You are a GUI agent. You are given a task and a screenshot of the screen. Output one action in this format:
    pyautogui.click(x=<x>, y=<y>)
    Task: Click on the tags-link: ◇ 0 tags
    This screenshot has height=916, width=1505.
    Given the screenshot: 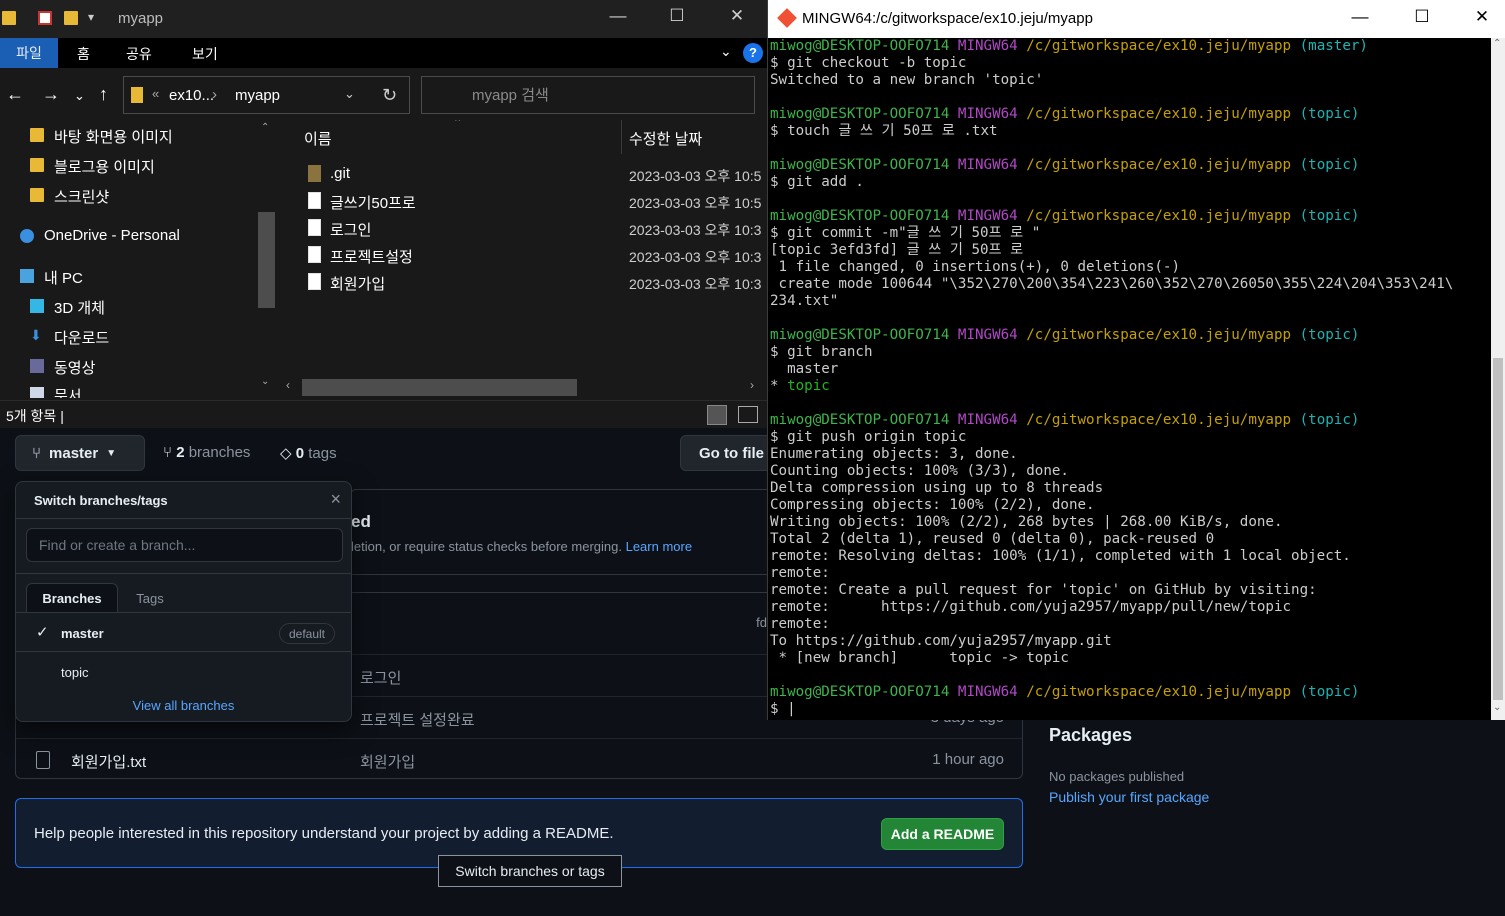 What is the action you would take?
    pyautogui.click(x=308, y=453)
    